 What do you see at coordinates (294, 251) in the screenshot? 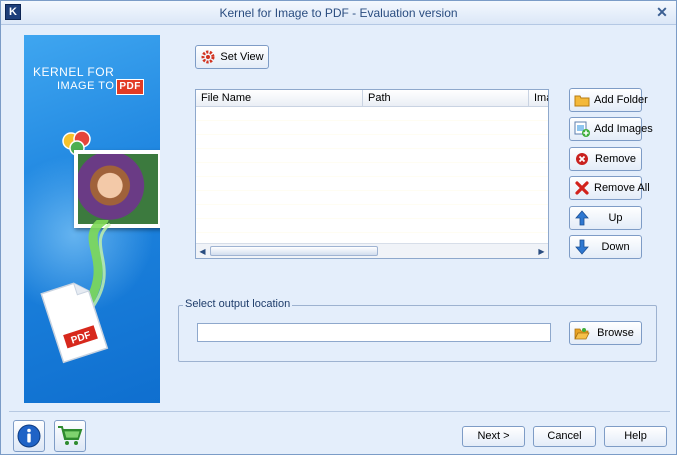
I see `scrollbar-thumb` at bounding box center [294, 251].